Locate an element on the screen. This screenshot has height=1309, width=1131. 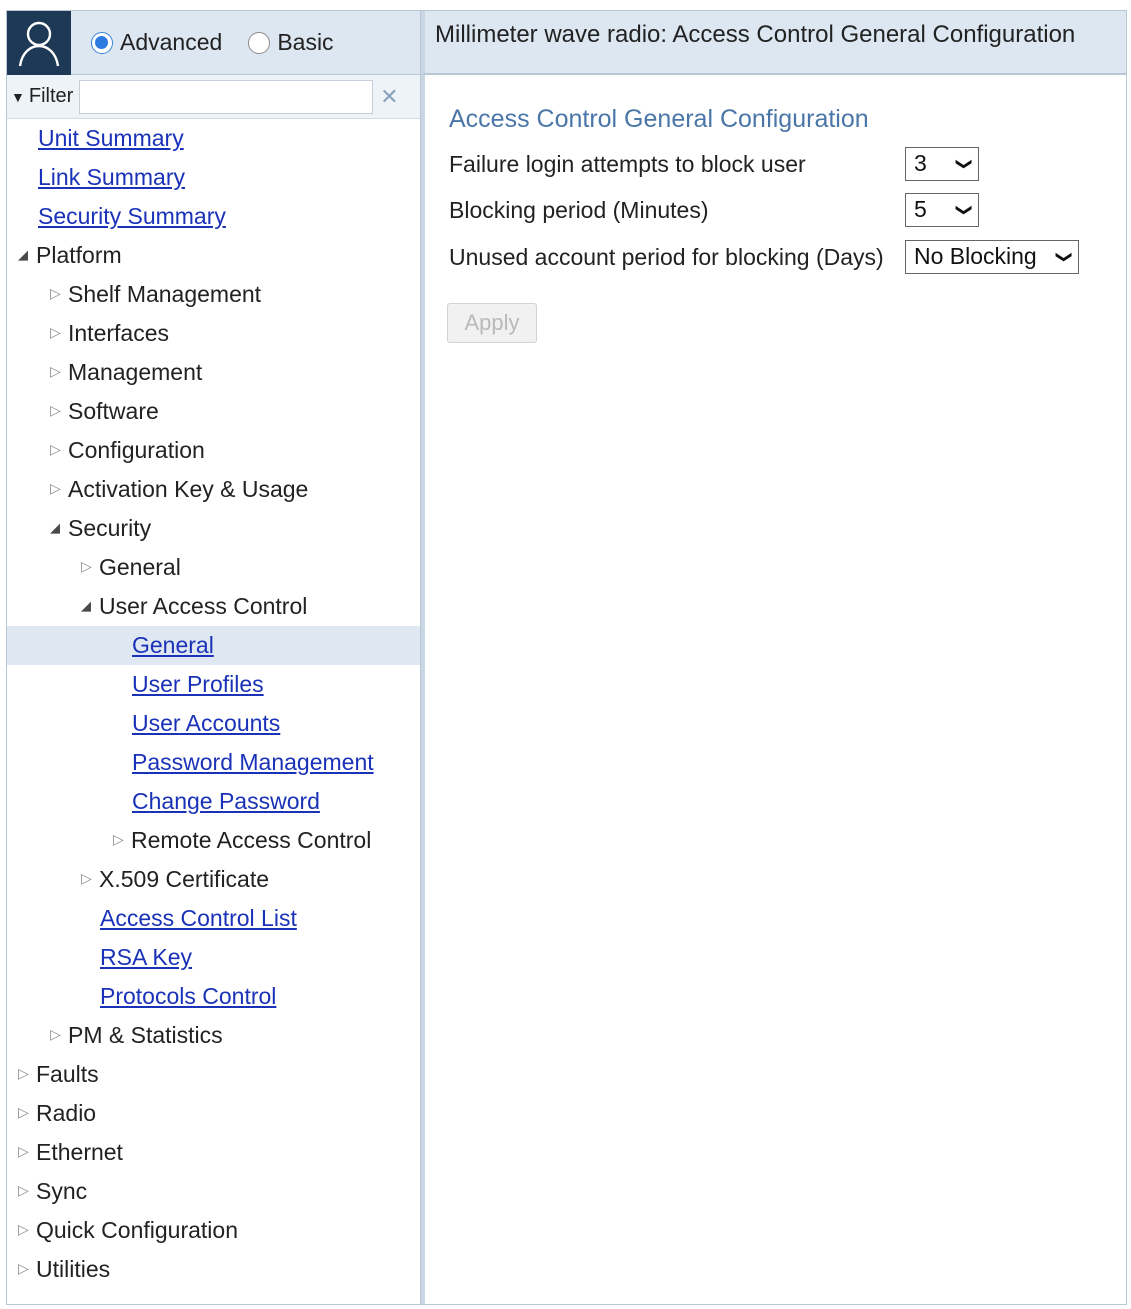
section-title: Access Control General Configuration is located at coordinates (659, 119).